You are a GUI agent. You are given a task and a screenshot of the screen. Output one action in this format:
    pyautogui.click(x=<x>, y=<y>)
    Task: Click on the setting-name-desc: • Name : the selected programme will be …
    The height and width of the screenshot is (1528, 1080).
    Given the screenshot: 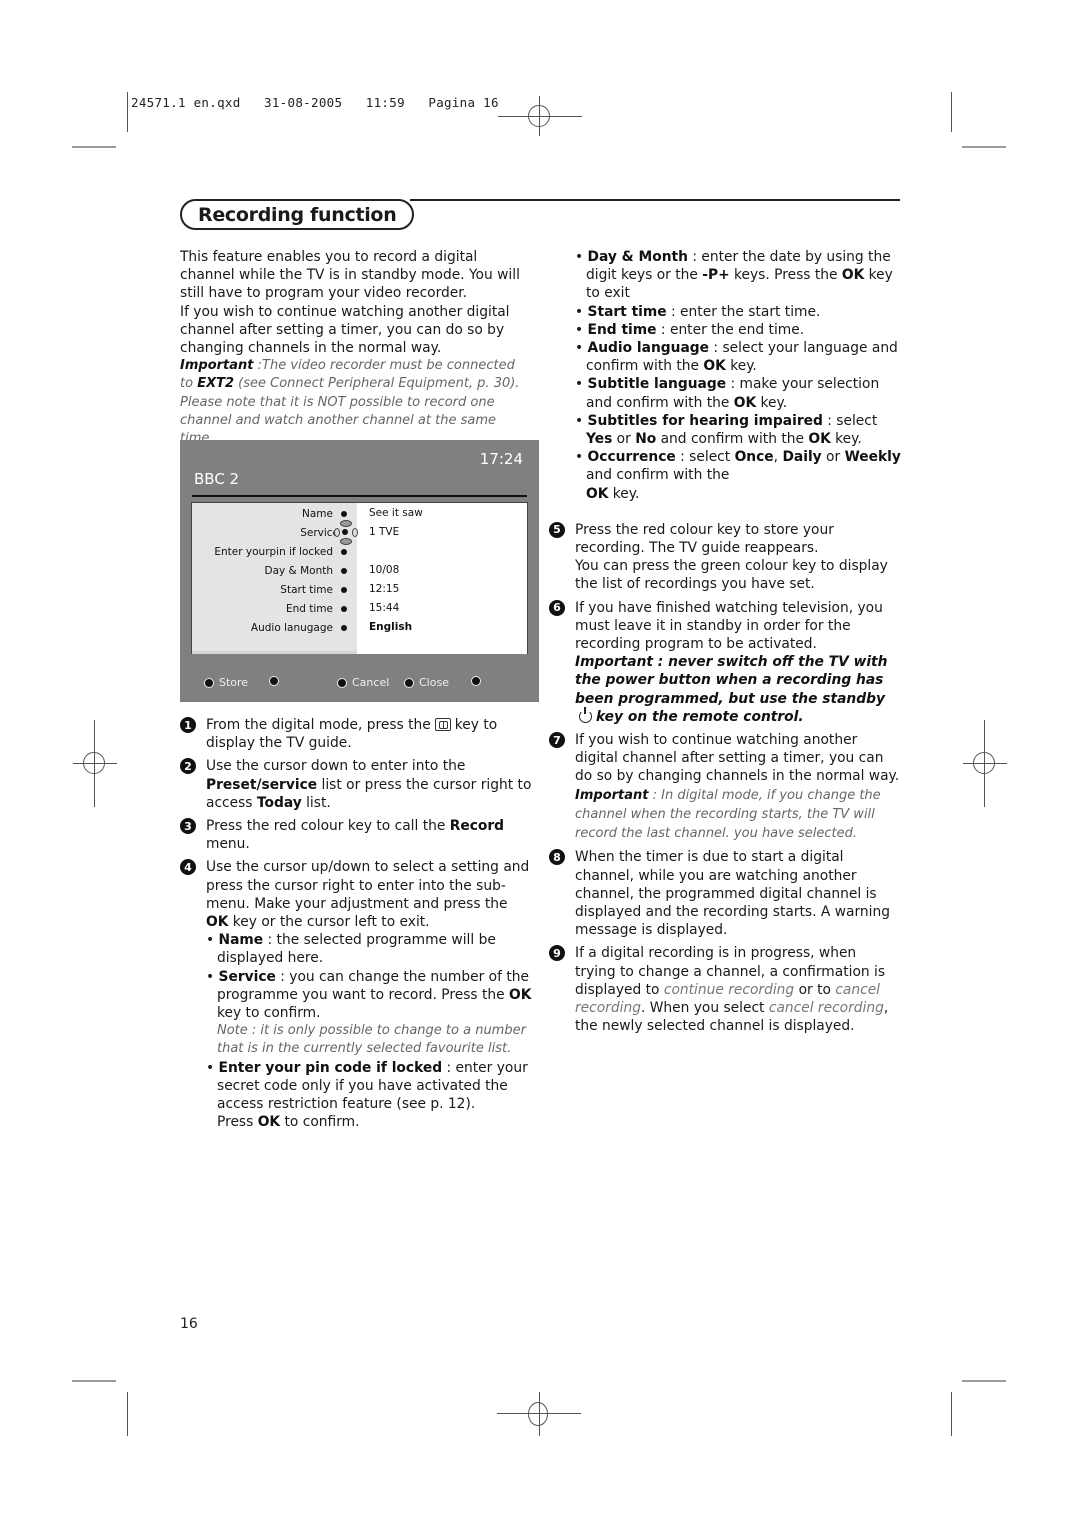 What is the action you would take?
    pyautogui.click(x=351, y=949)
    